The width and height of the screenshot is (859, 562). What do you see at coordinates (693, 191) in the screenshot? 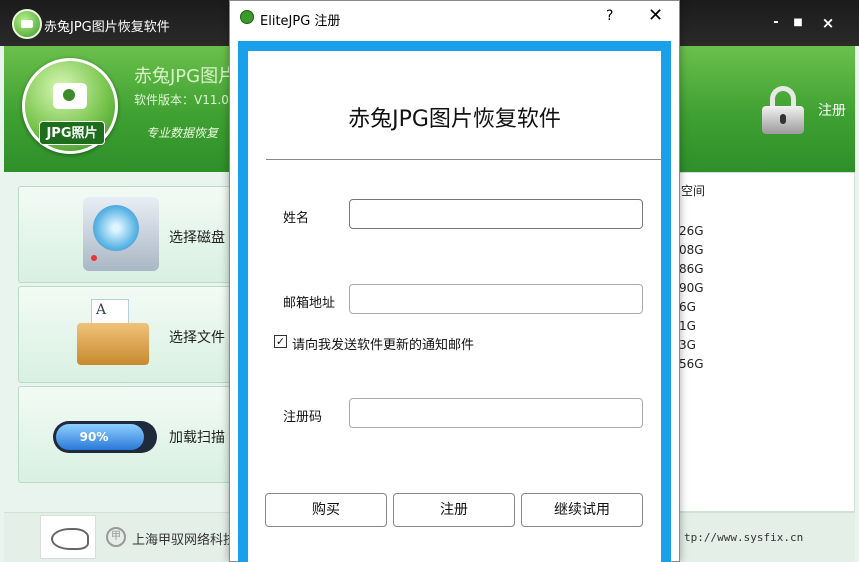
I see `column-header-space: 空间` at bounding box center [693, 191].